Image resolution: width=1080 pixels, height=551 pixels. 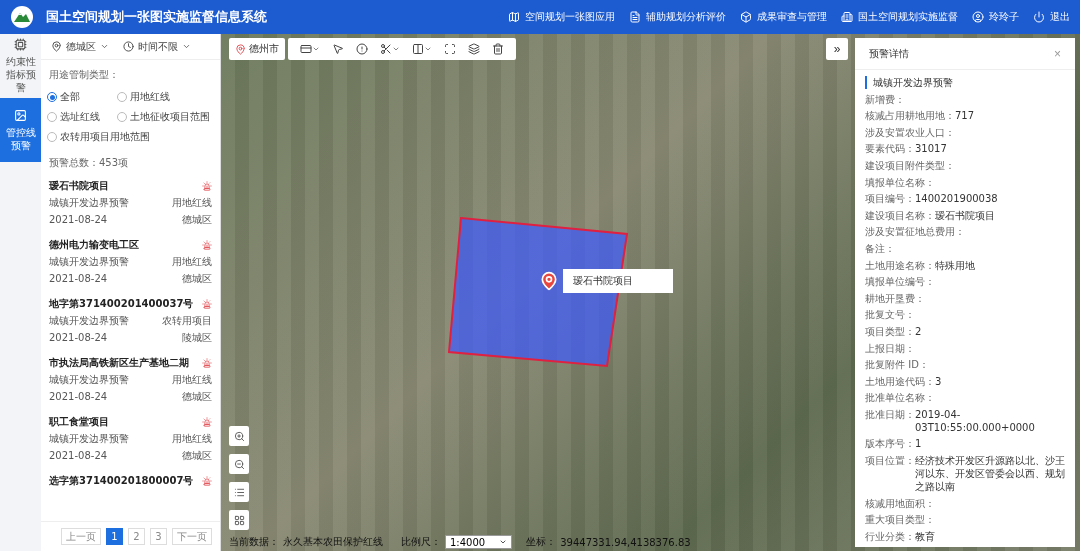 I want to click on warning-total: 预警总数：453项, so click(x=89, y=163).